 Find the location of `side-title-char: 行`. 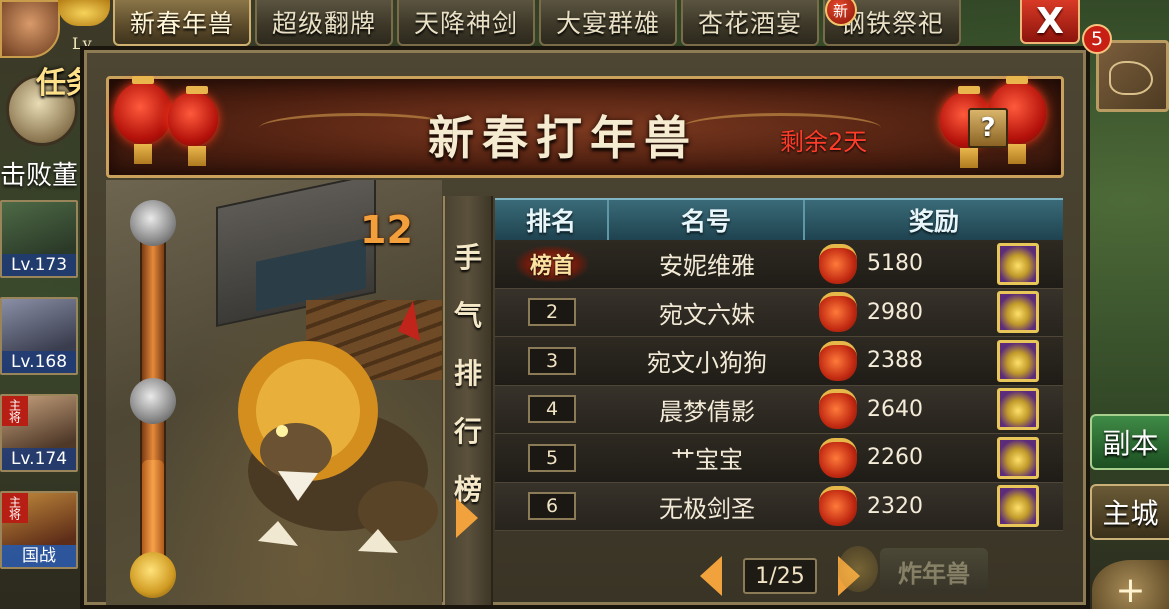

side-title-char: 行 is located at coordinates (467, 431).